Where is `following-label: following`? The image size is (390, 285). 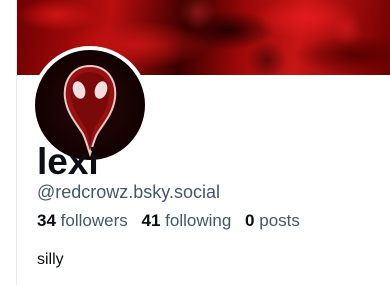
following-label: following is located at coordinates (198, 220).